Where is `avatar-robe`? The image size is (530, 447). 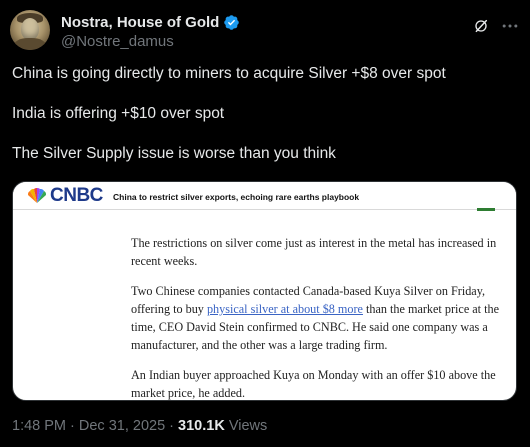 avatar-robe is located at coordinates (30, 44).